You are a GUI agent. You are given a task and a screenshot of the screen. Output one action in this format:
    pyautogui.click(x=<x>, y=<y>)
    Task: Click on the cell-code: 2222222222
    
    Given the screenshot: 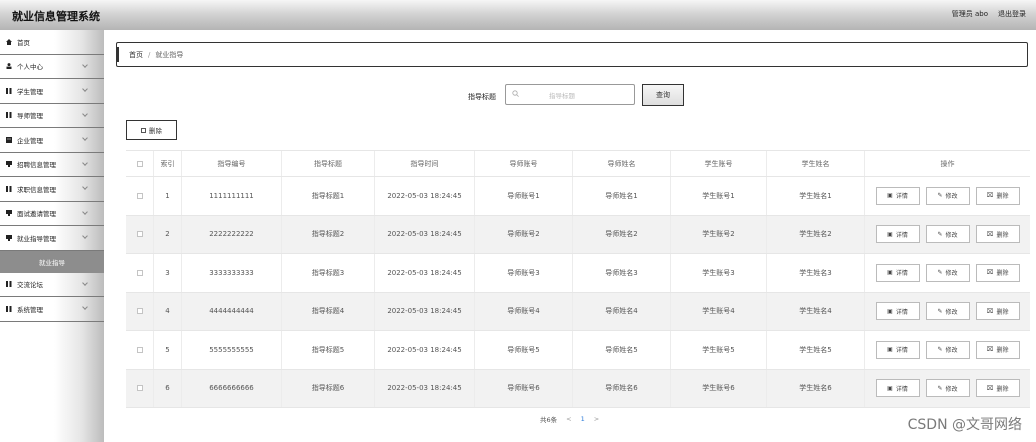 What is the action you would take?
    pyautogui.click(x=232, y=234)
    